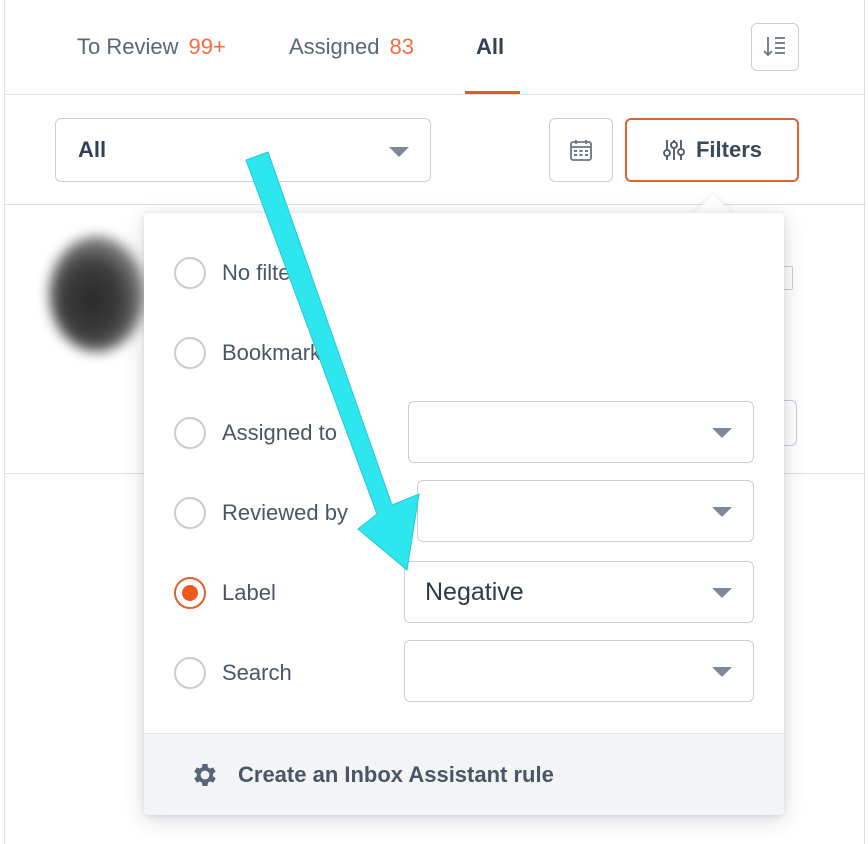  I want to click on tab-label: To Review, so click(128, 46).